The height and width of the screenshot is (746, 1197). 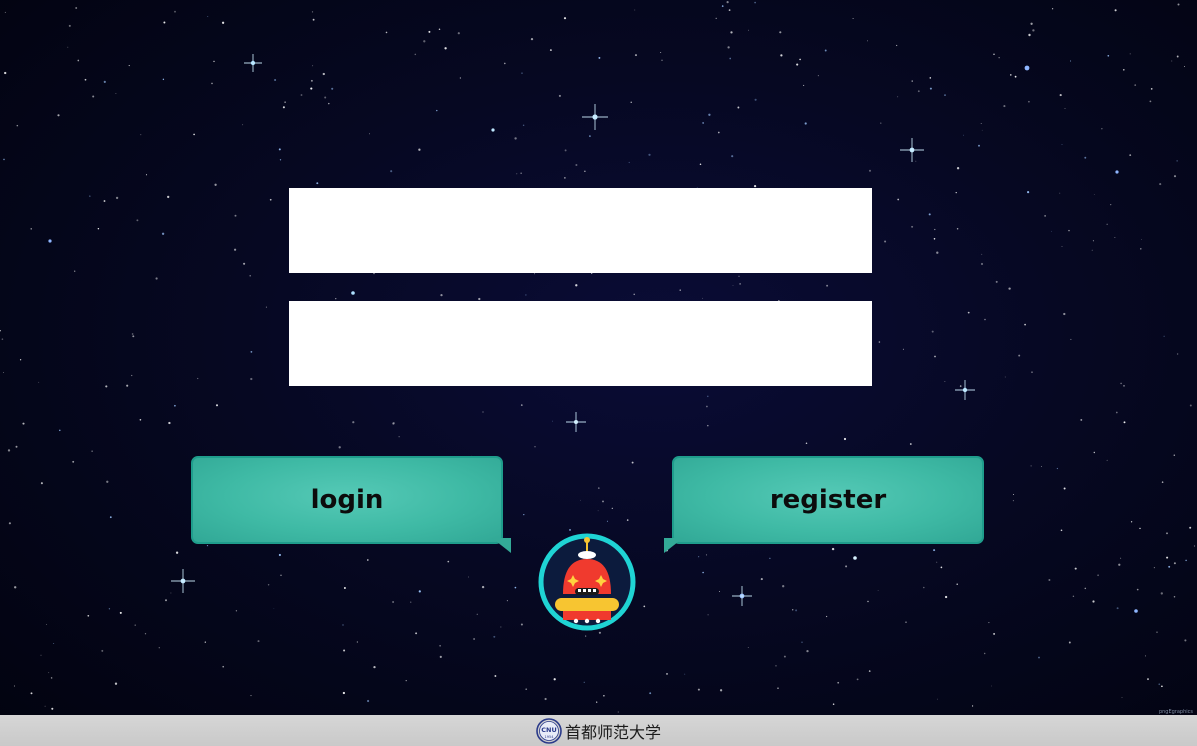 I want to click on robot-icon, so click(x=587, y=582).